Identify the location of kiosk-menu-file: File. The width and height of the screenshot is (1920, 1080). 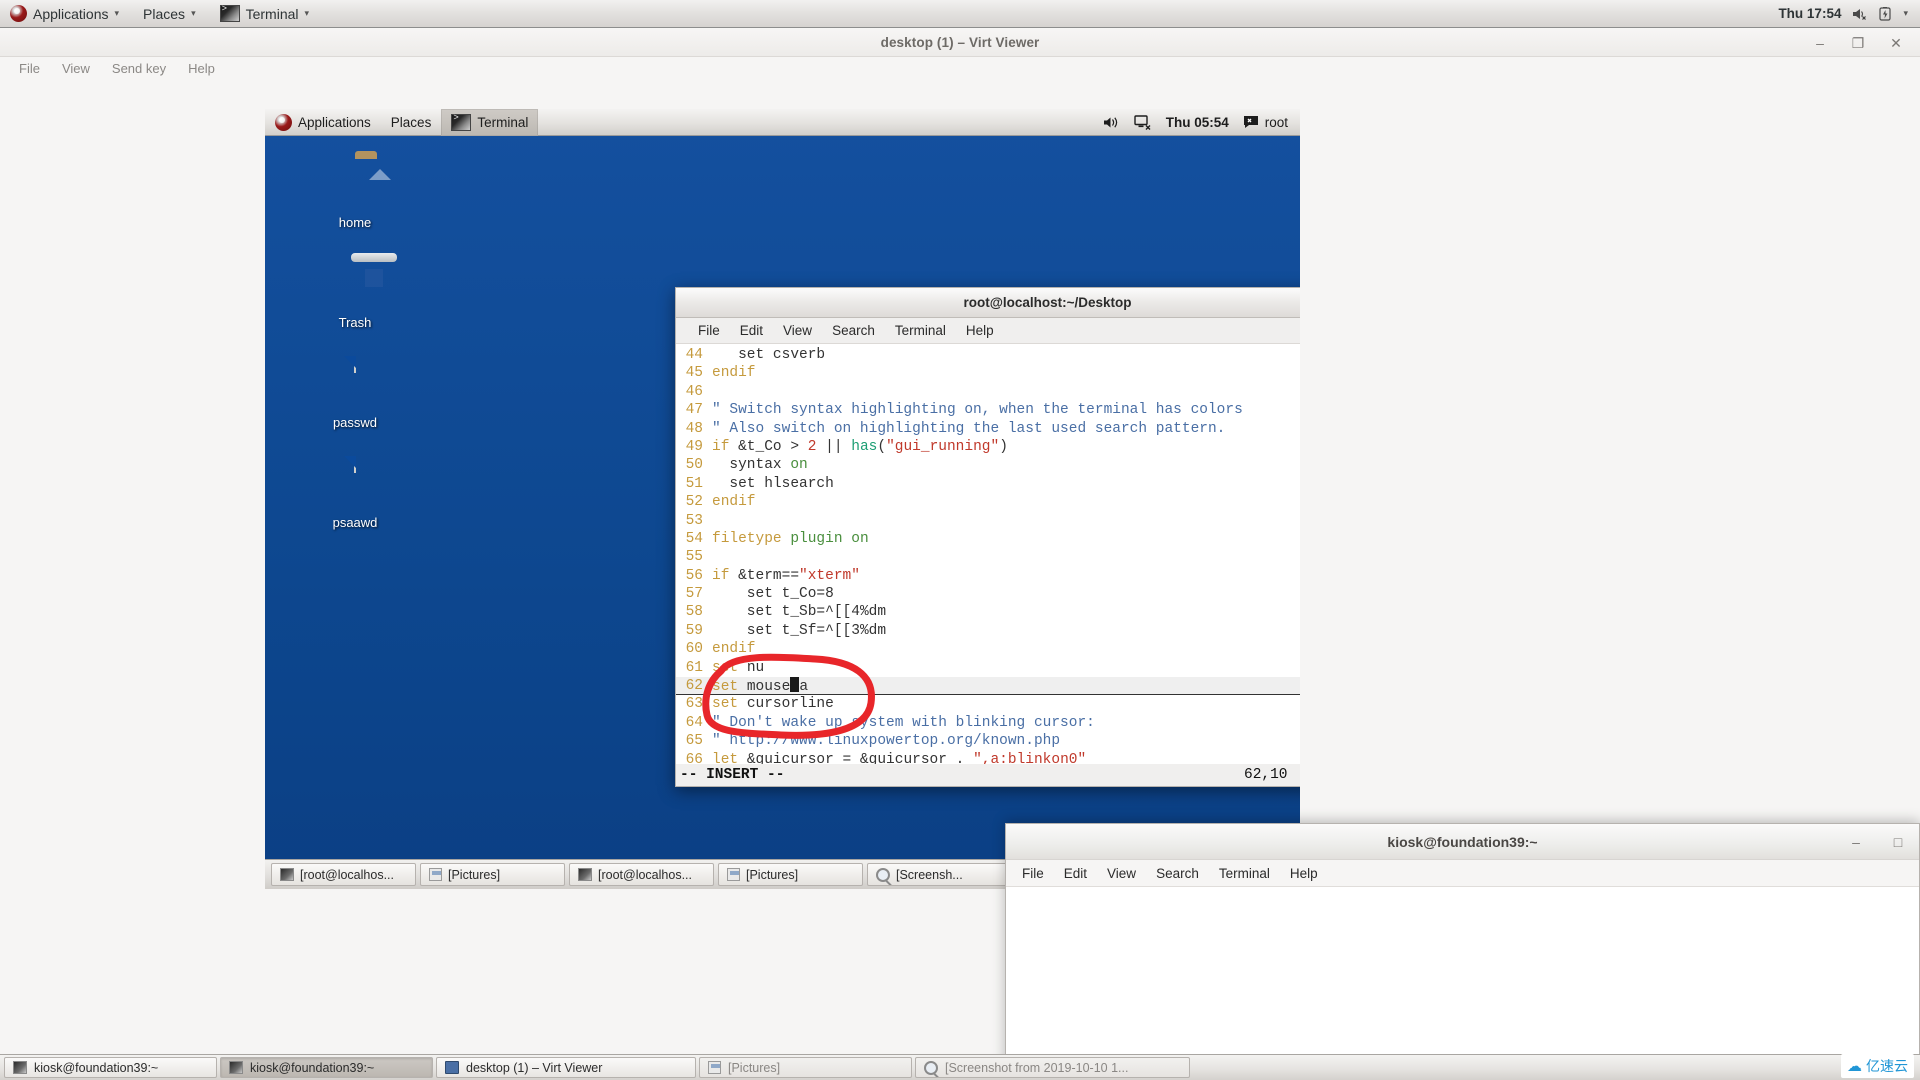
(1033, 873).